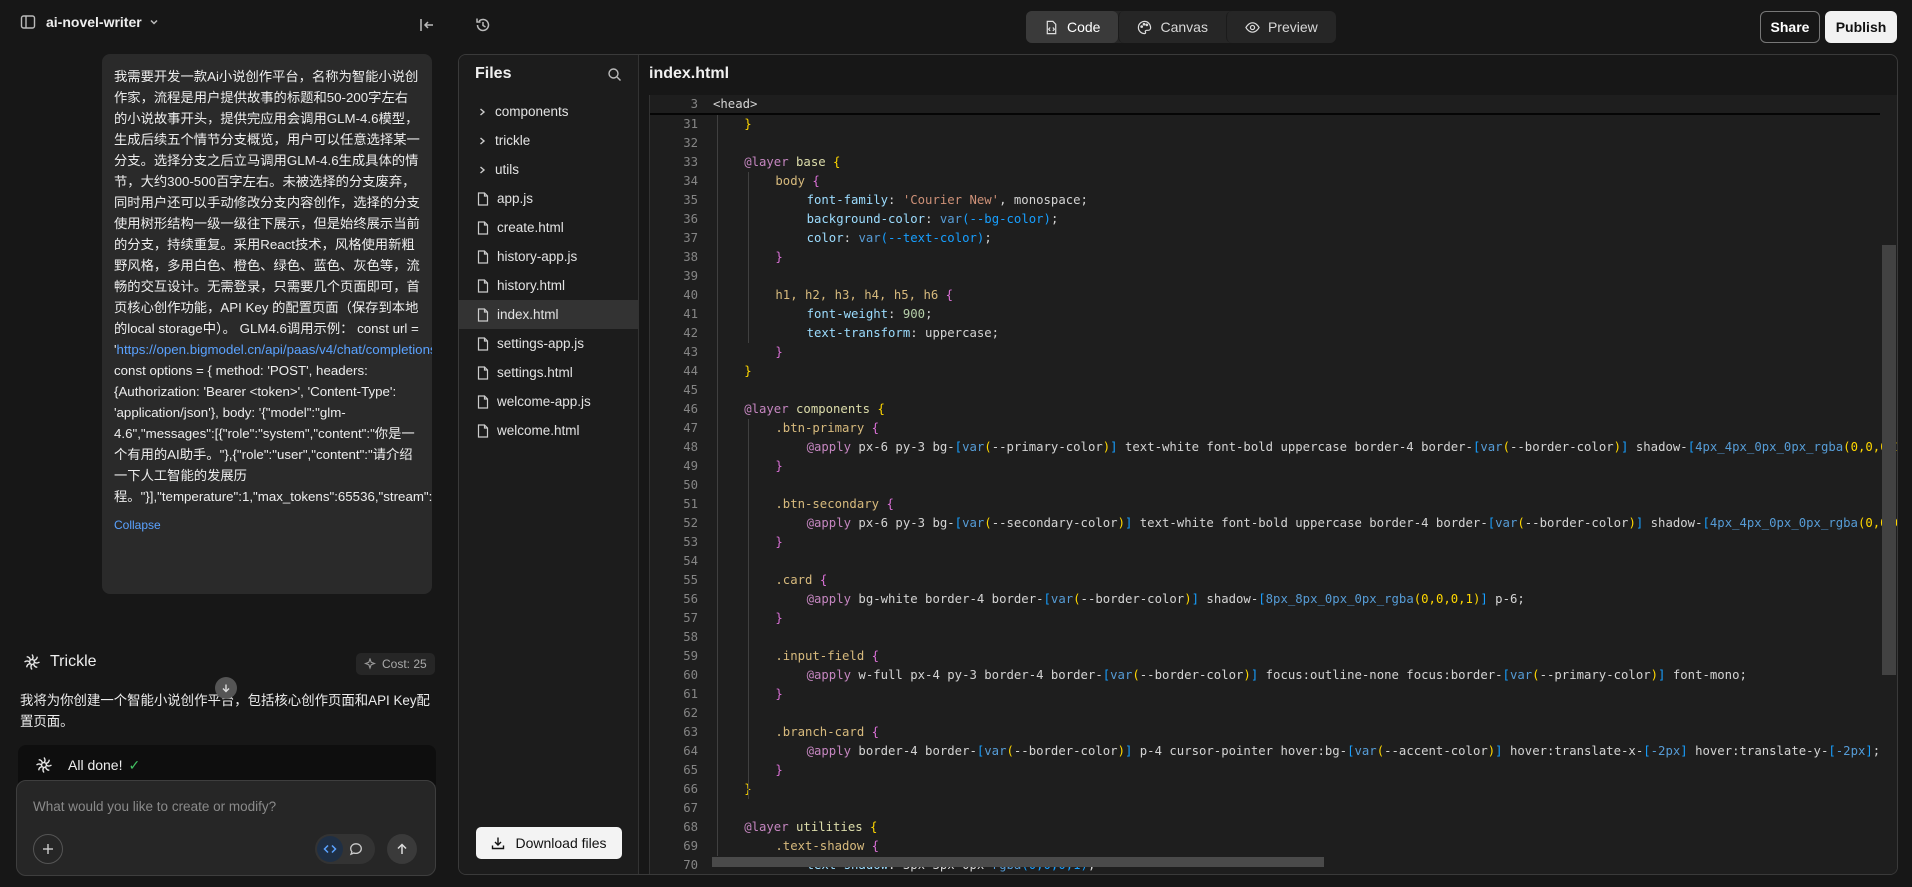 Image resolution: width=1912 pixels, height=887 pixels. What do you see at coordinates (154, 22) in the screenshot?
I see `chevron-down-icon` at bounding box center [154, 22].